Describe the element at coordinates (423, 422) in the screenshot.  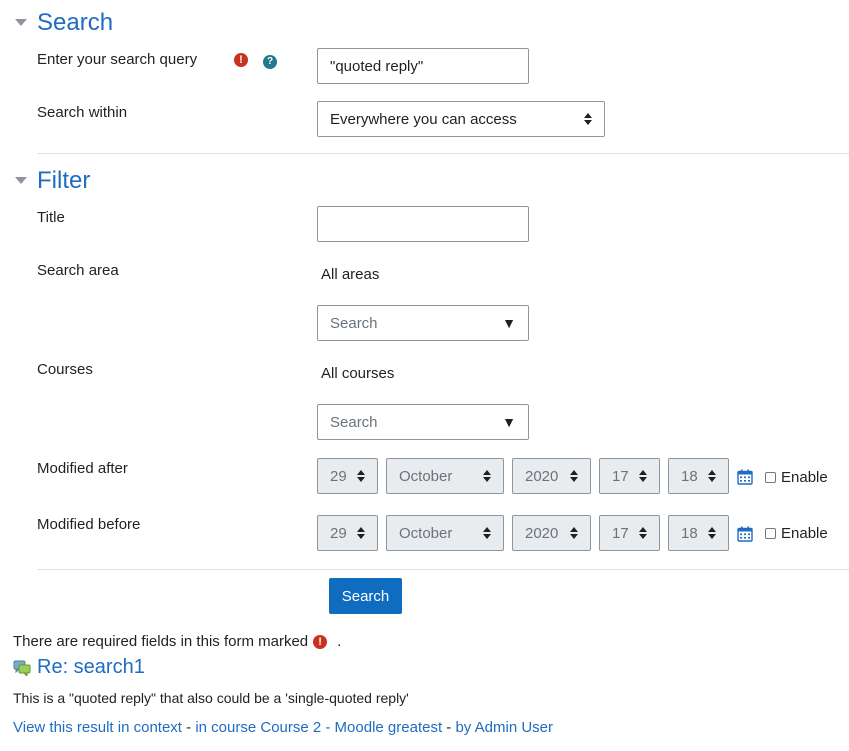
I see `courses-autocomplete: Search ▼` at that location.